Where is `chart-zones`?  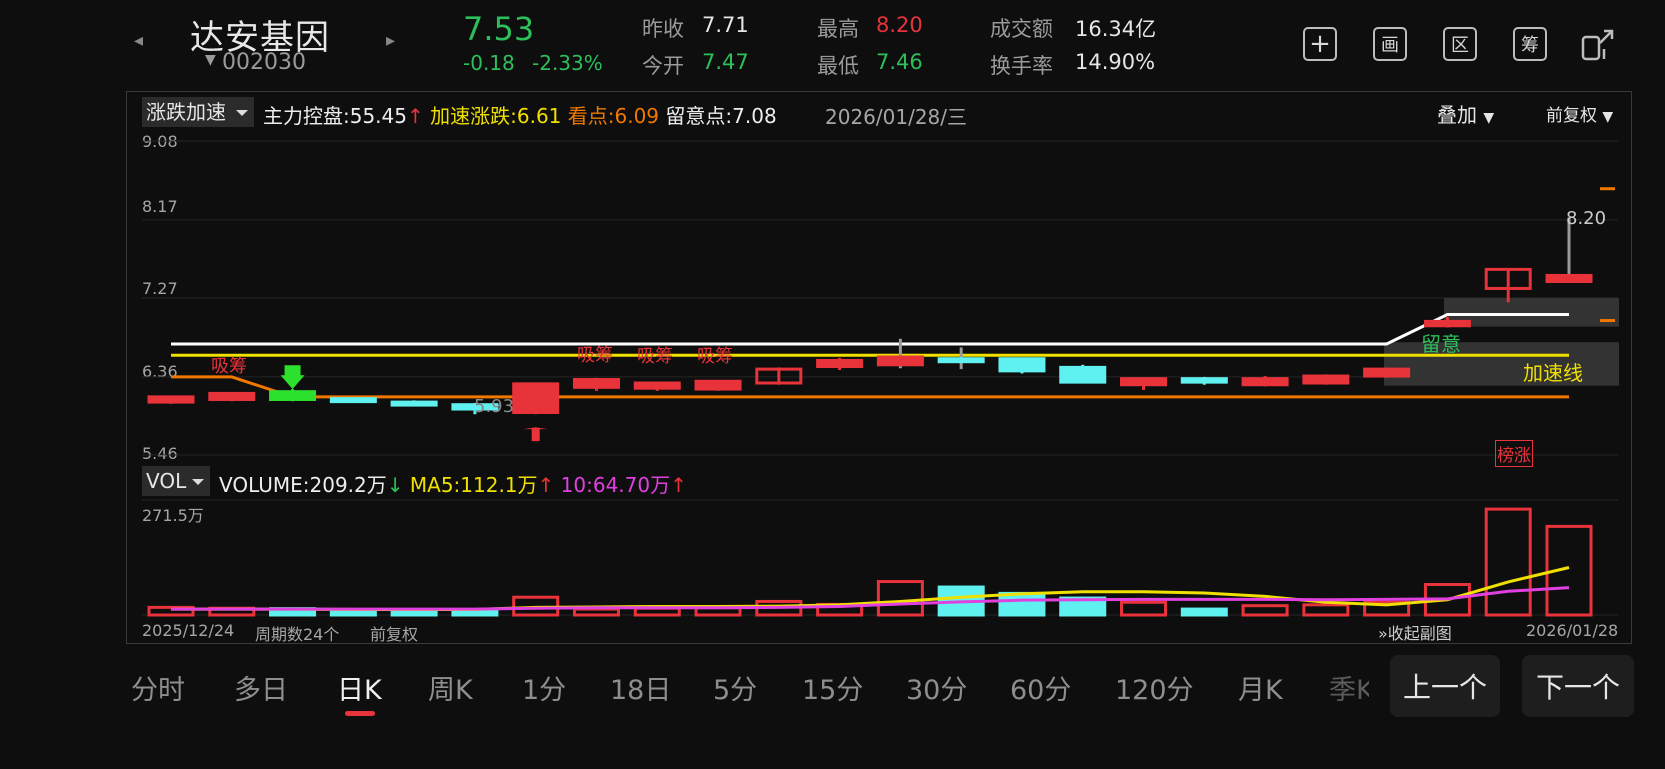 chart-zones is located at coordinates (1501, 342).